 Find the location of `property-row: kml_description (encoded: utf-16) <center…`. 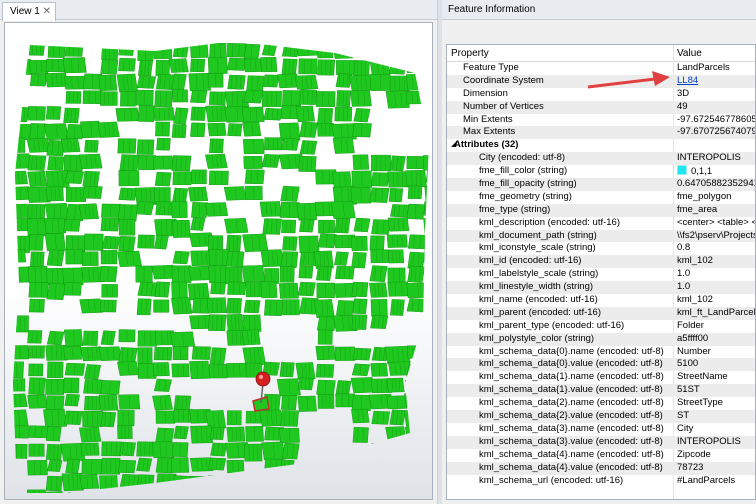

property-row: kml_description (encoded: utf-16) <center… is located at coordinates (601, 223).